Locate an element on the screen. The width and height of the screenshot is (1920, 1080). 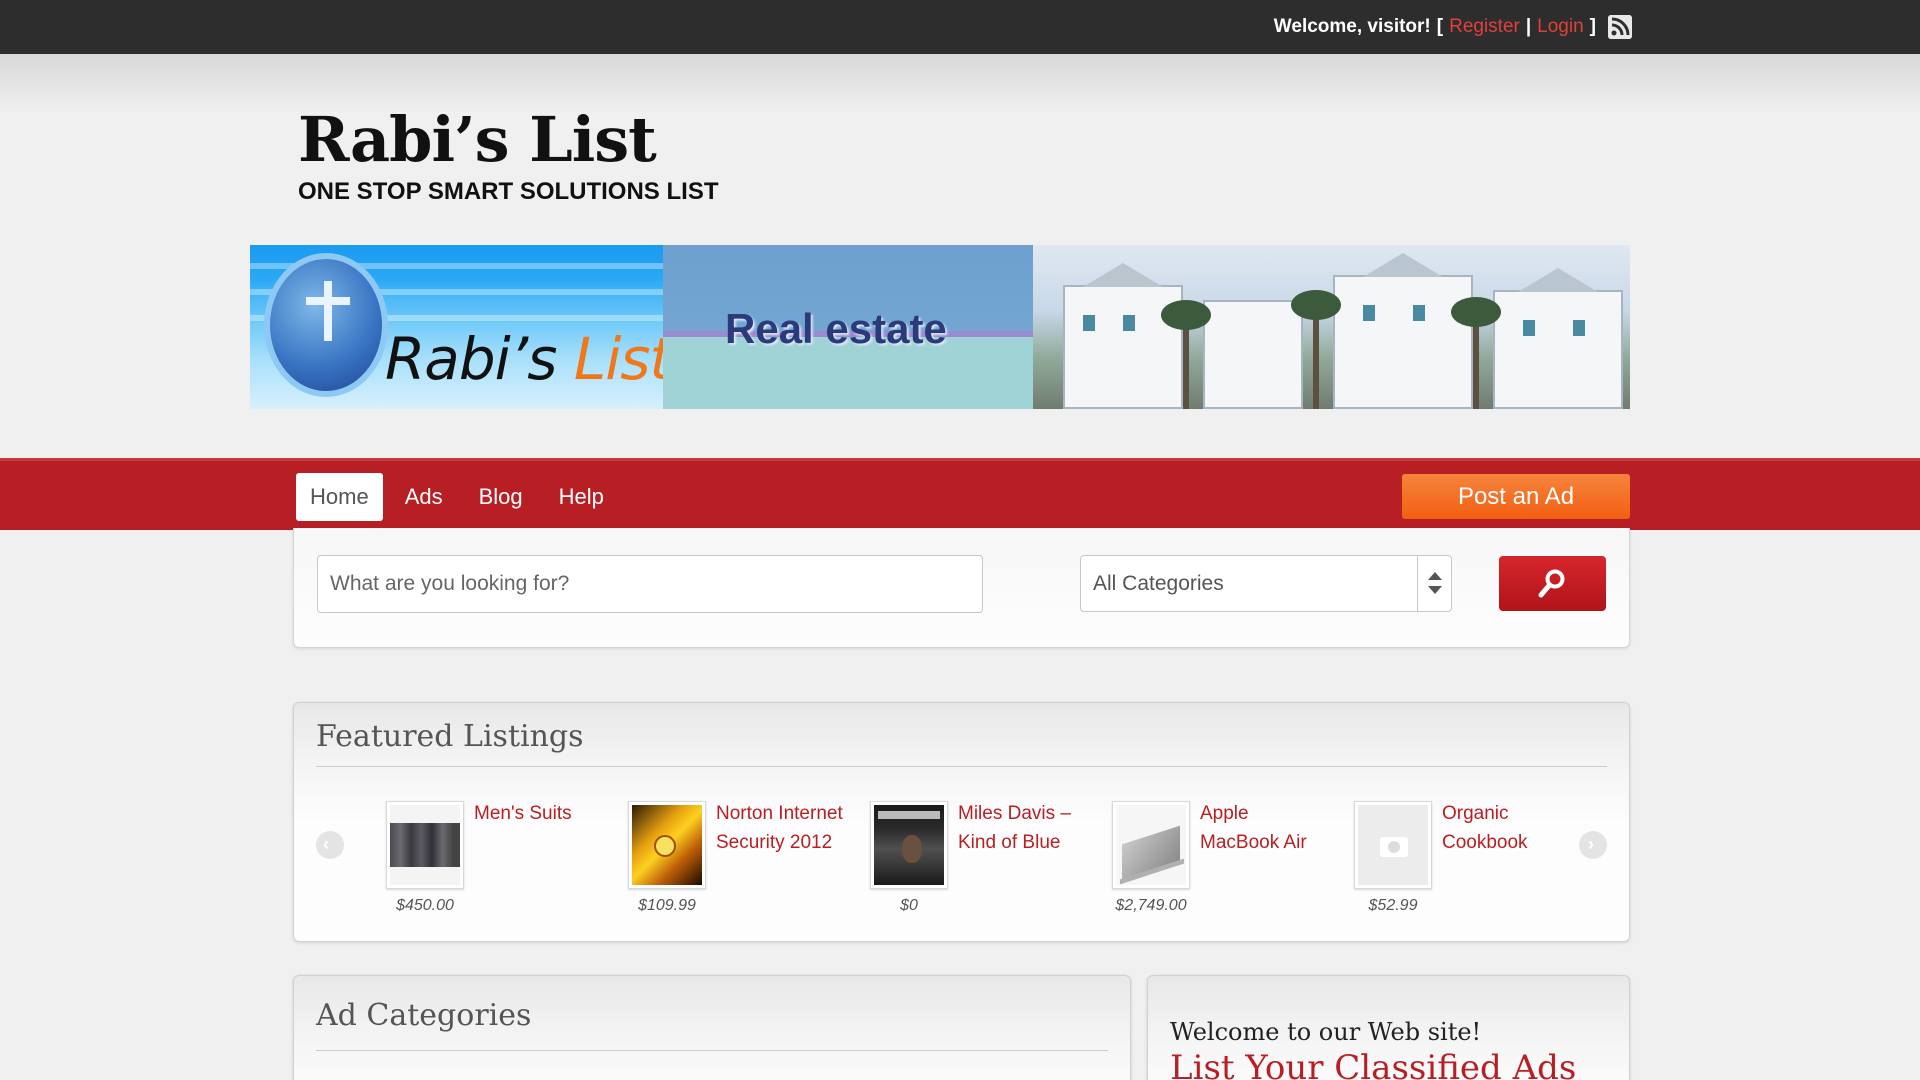
listing-price: $52.99 is located at coordinates (1393, 905).